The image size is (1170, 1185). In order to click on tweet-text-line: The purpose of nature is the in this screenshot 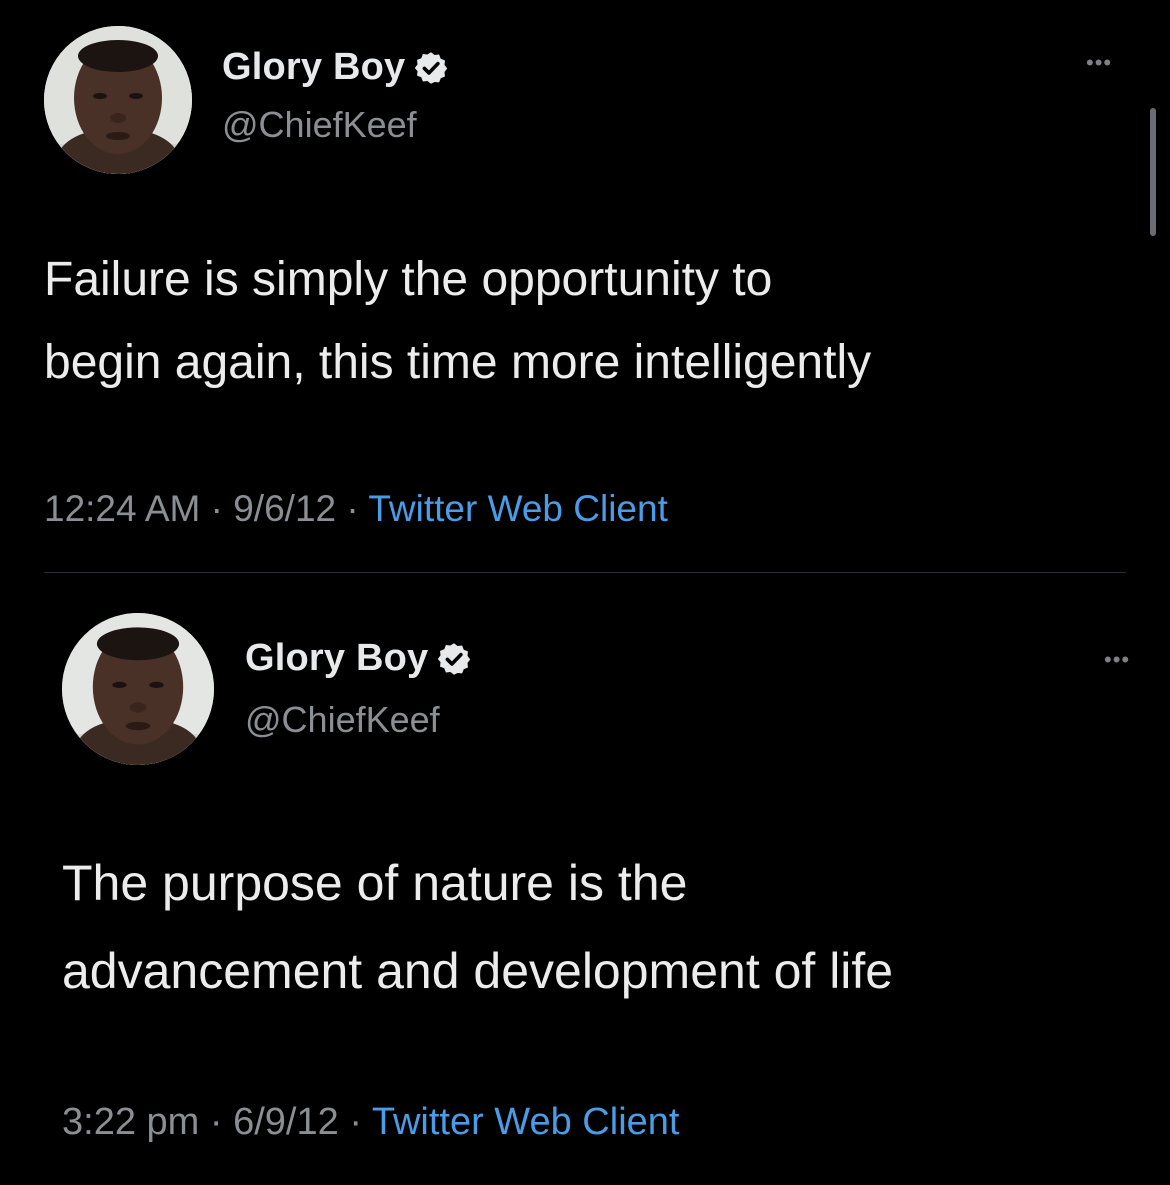, I will do `click(375, 883)`.